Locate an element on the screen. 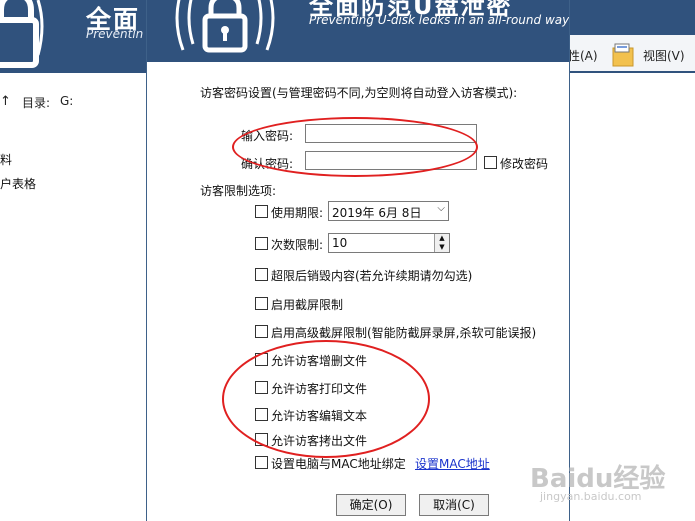 This screenshot has height=521, width=695. folder-icon is located at coordinates (623, 55).